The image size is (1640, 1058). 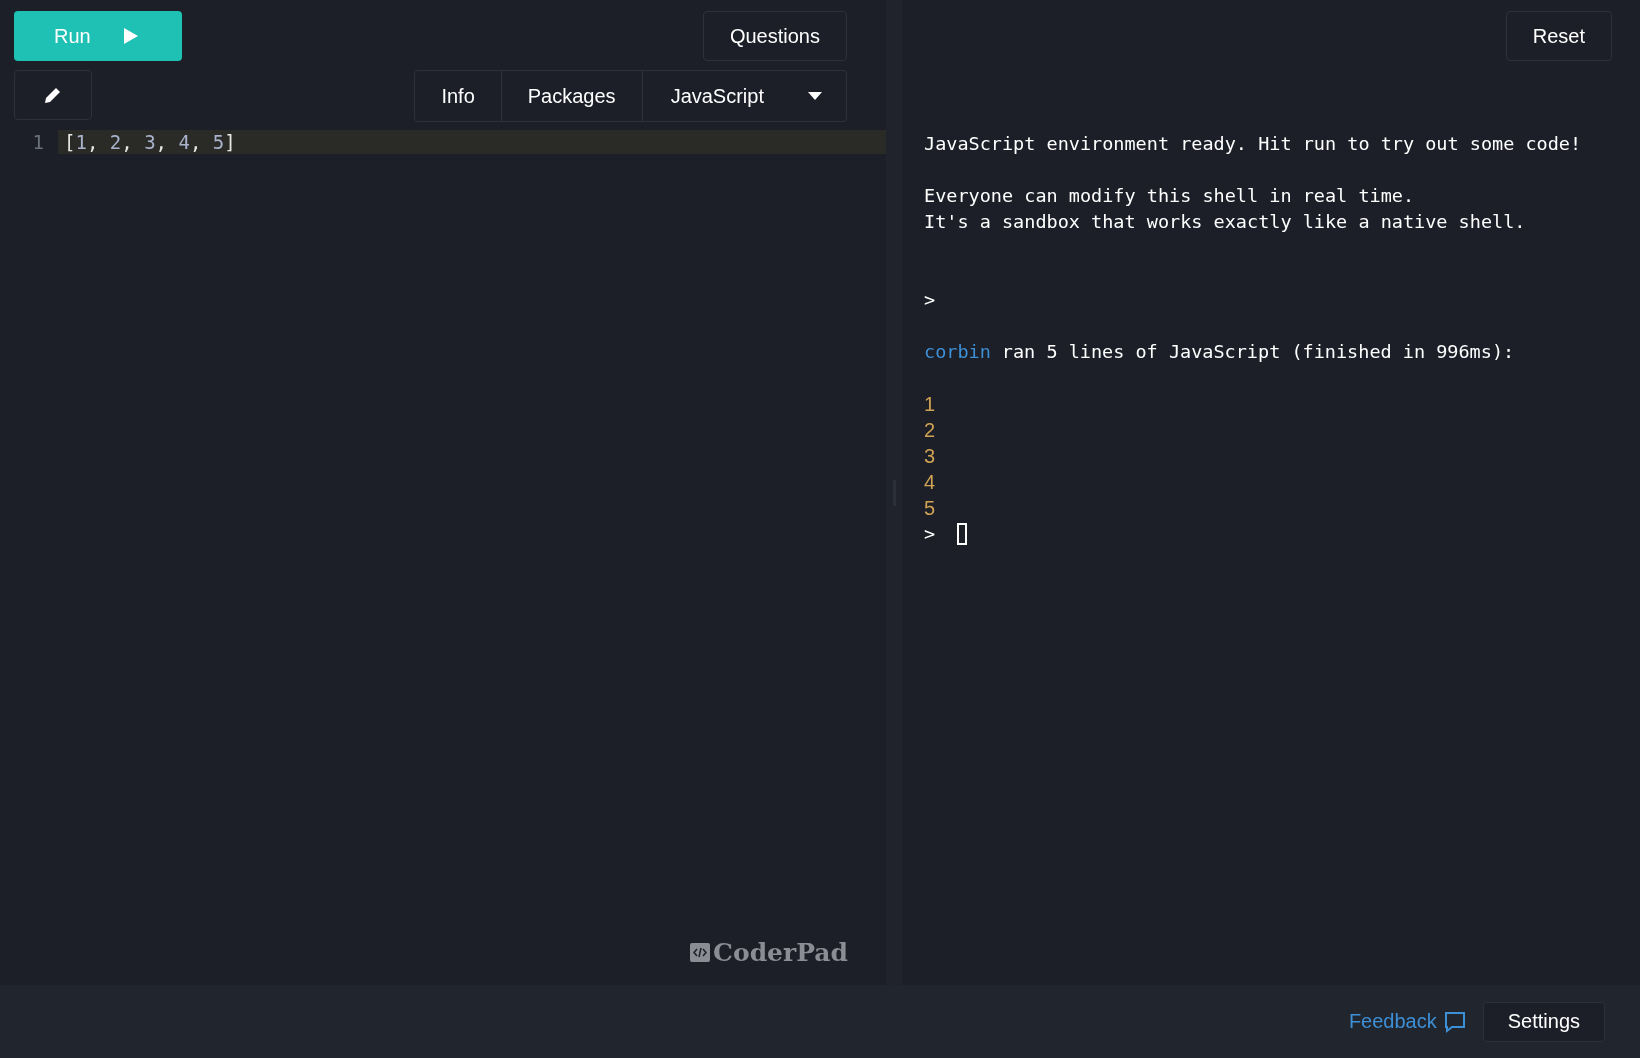 I want to click on output-value: 2, so click(x=930, y=430).